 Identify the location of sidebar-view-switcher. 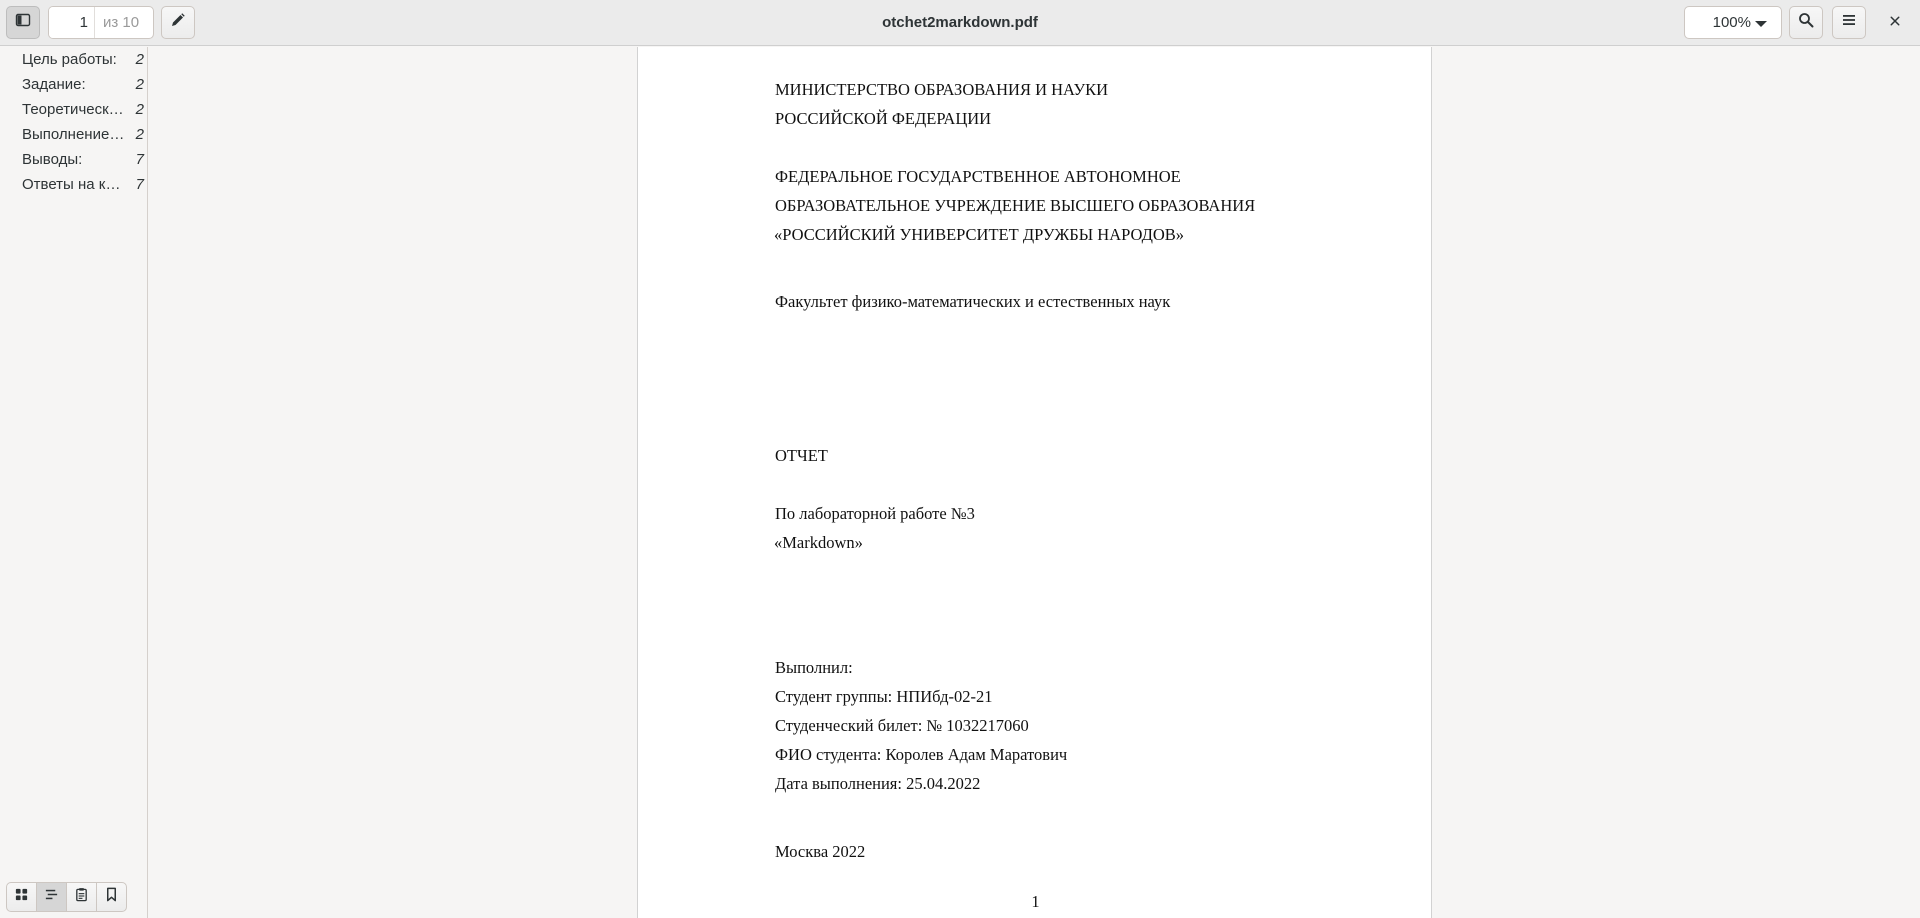
(66, 897).